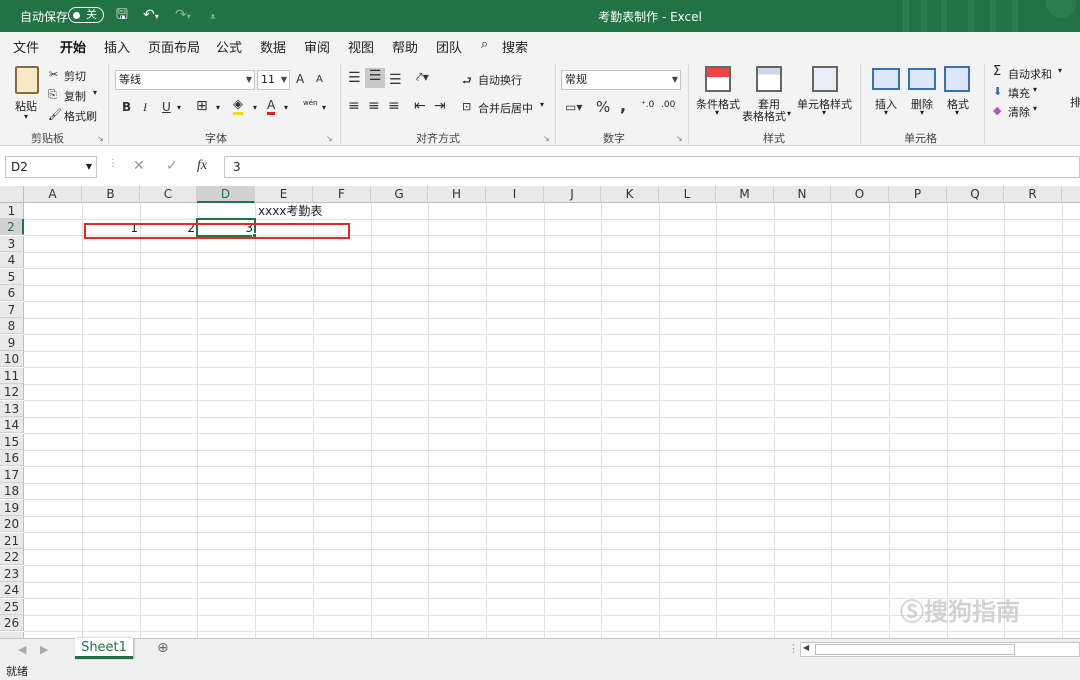 The height and width of the screenshot is (680, 1080). I want to click on insert-cells-icon, so click(886, 79).